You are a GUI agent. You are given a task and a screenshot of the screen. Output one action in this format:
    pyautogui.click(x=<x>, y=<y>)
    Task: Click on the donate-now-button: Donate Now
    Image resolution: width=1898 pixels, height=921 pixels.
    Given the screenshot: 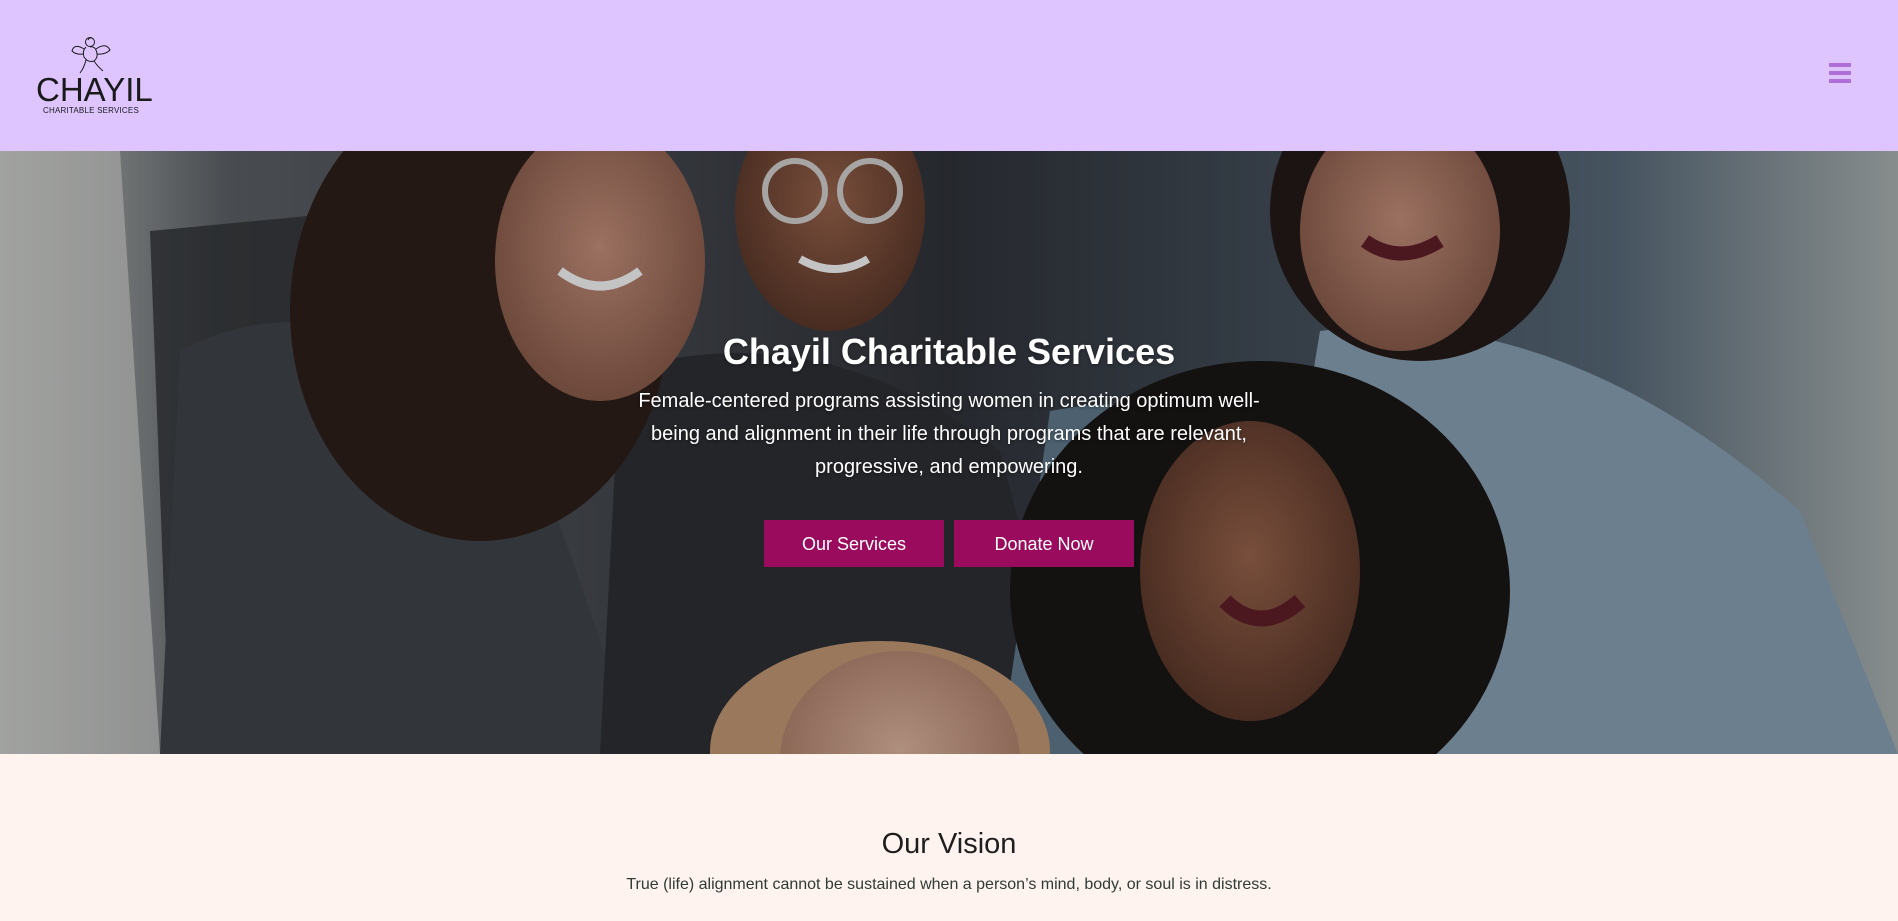 What is the action you would take?
    pyautogui.click(x=1044, y=543)
    